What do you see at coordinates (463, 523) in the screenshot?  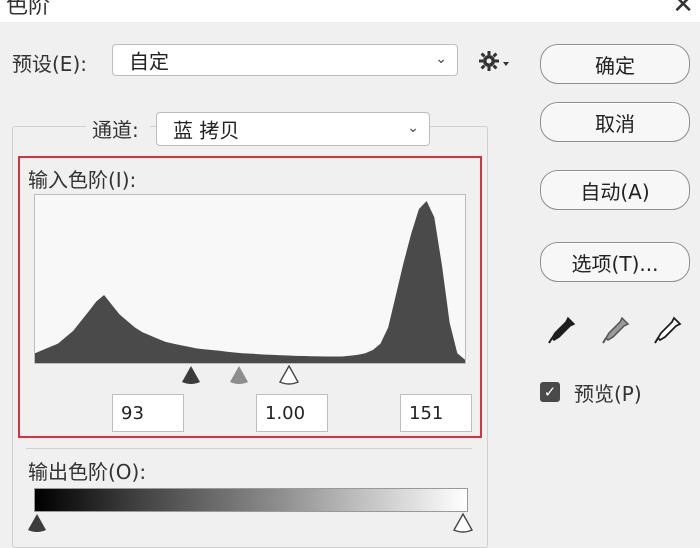 I see `output-white-slider` at bounding box center [463, 523].